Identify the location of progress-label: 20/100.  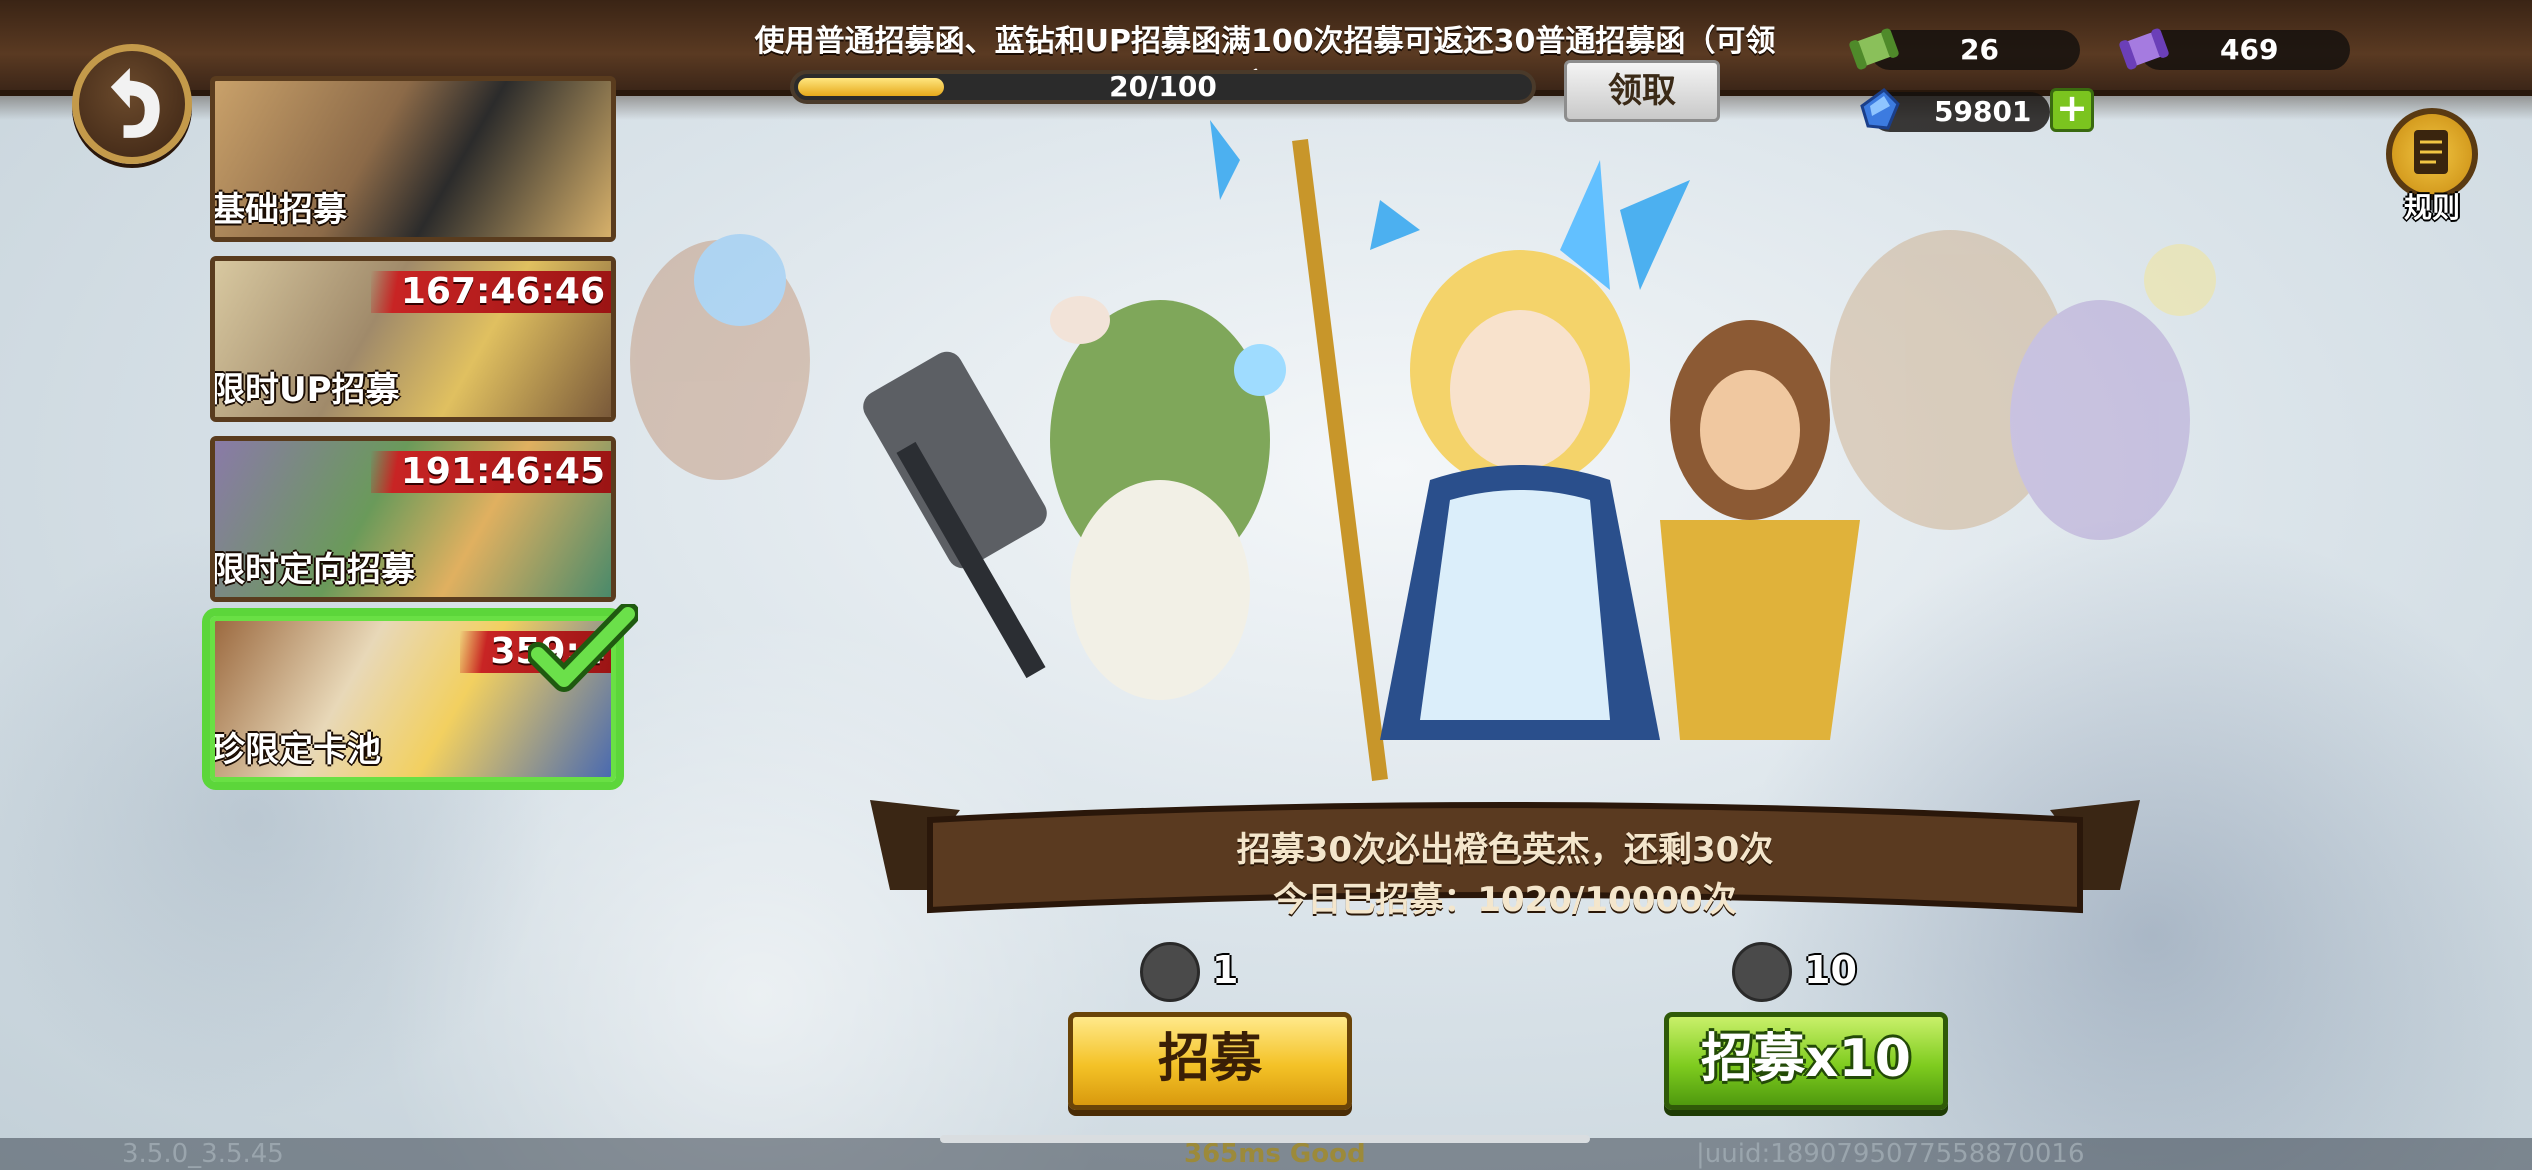
(1163, 86).